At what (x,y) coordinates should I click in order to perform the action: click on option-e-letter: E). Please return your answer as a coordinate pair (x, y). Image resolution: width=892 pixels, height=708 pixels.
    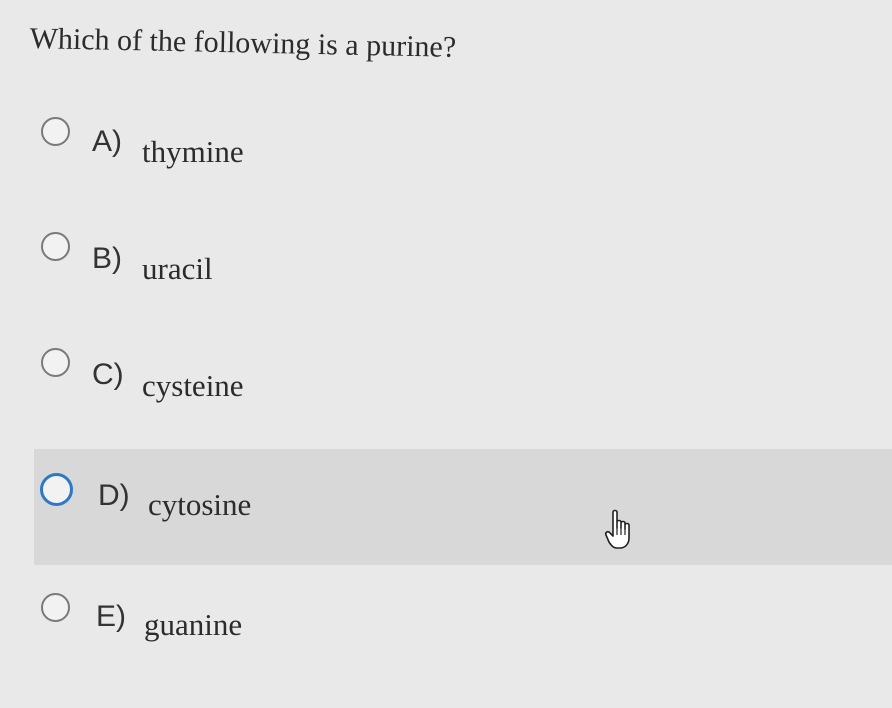
    Looking at the image, I should click on (111, 616).